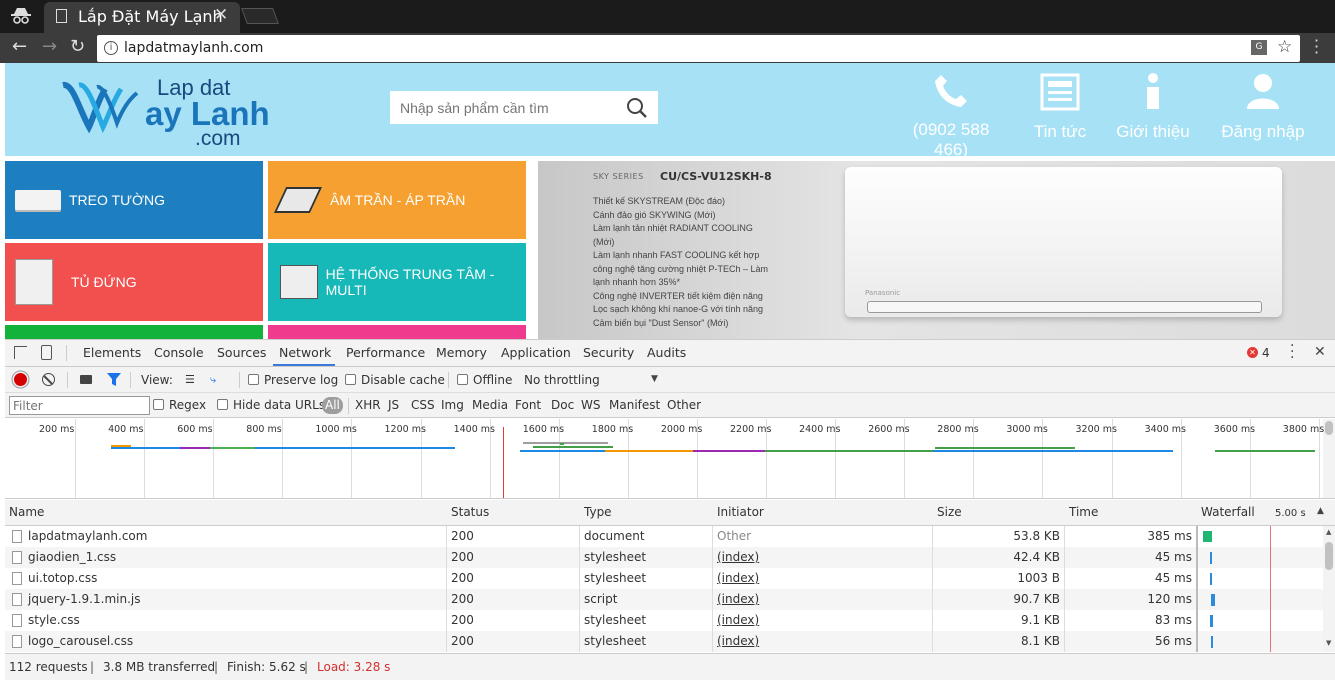  I want to click on column-waterfall: Waterfall, so click(1228, 512).